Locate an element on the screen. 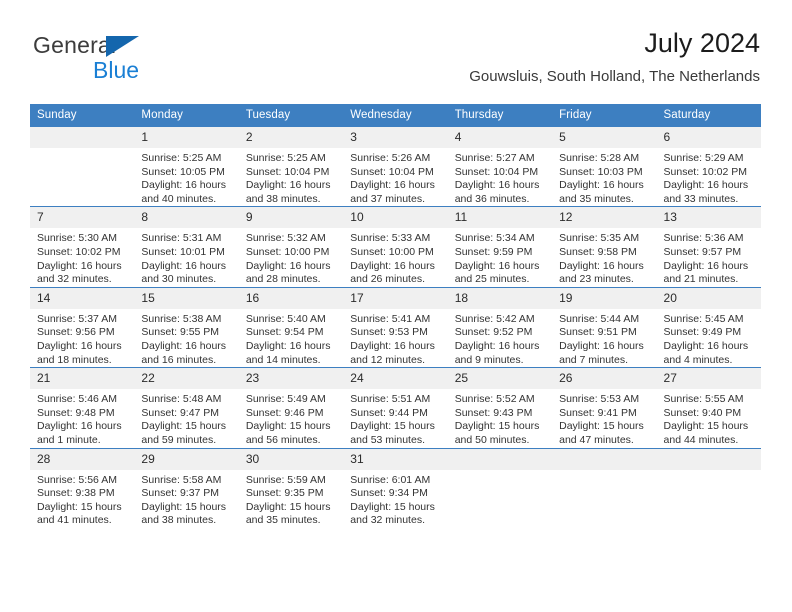 This screenshot has width=792, height=612. sunset-text: Sunset: 9:43 PM is located at coordinates (493, 412).